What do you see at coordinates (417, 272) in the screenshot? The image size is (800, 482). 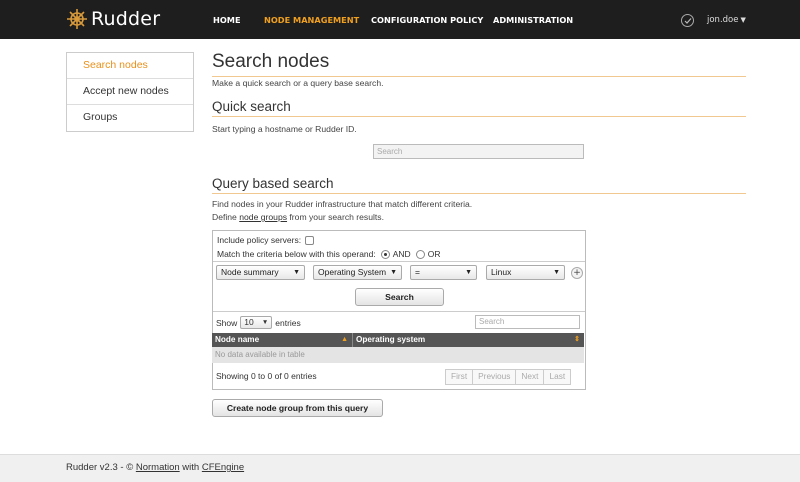 I see `criteria-comparator-value: =` at bounding box center [417, 272].